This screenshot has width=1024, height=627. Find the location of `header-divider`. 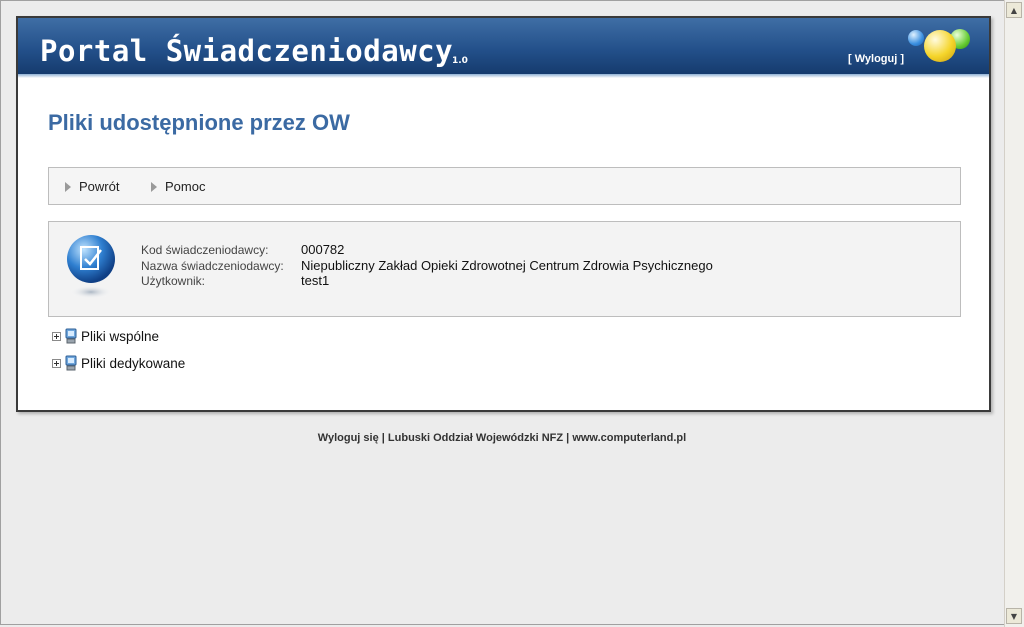

header-divider is located at coordinates (503, 76).